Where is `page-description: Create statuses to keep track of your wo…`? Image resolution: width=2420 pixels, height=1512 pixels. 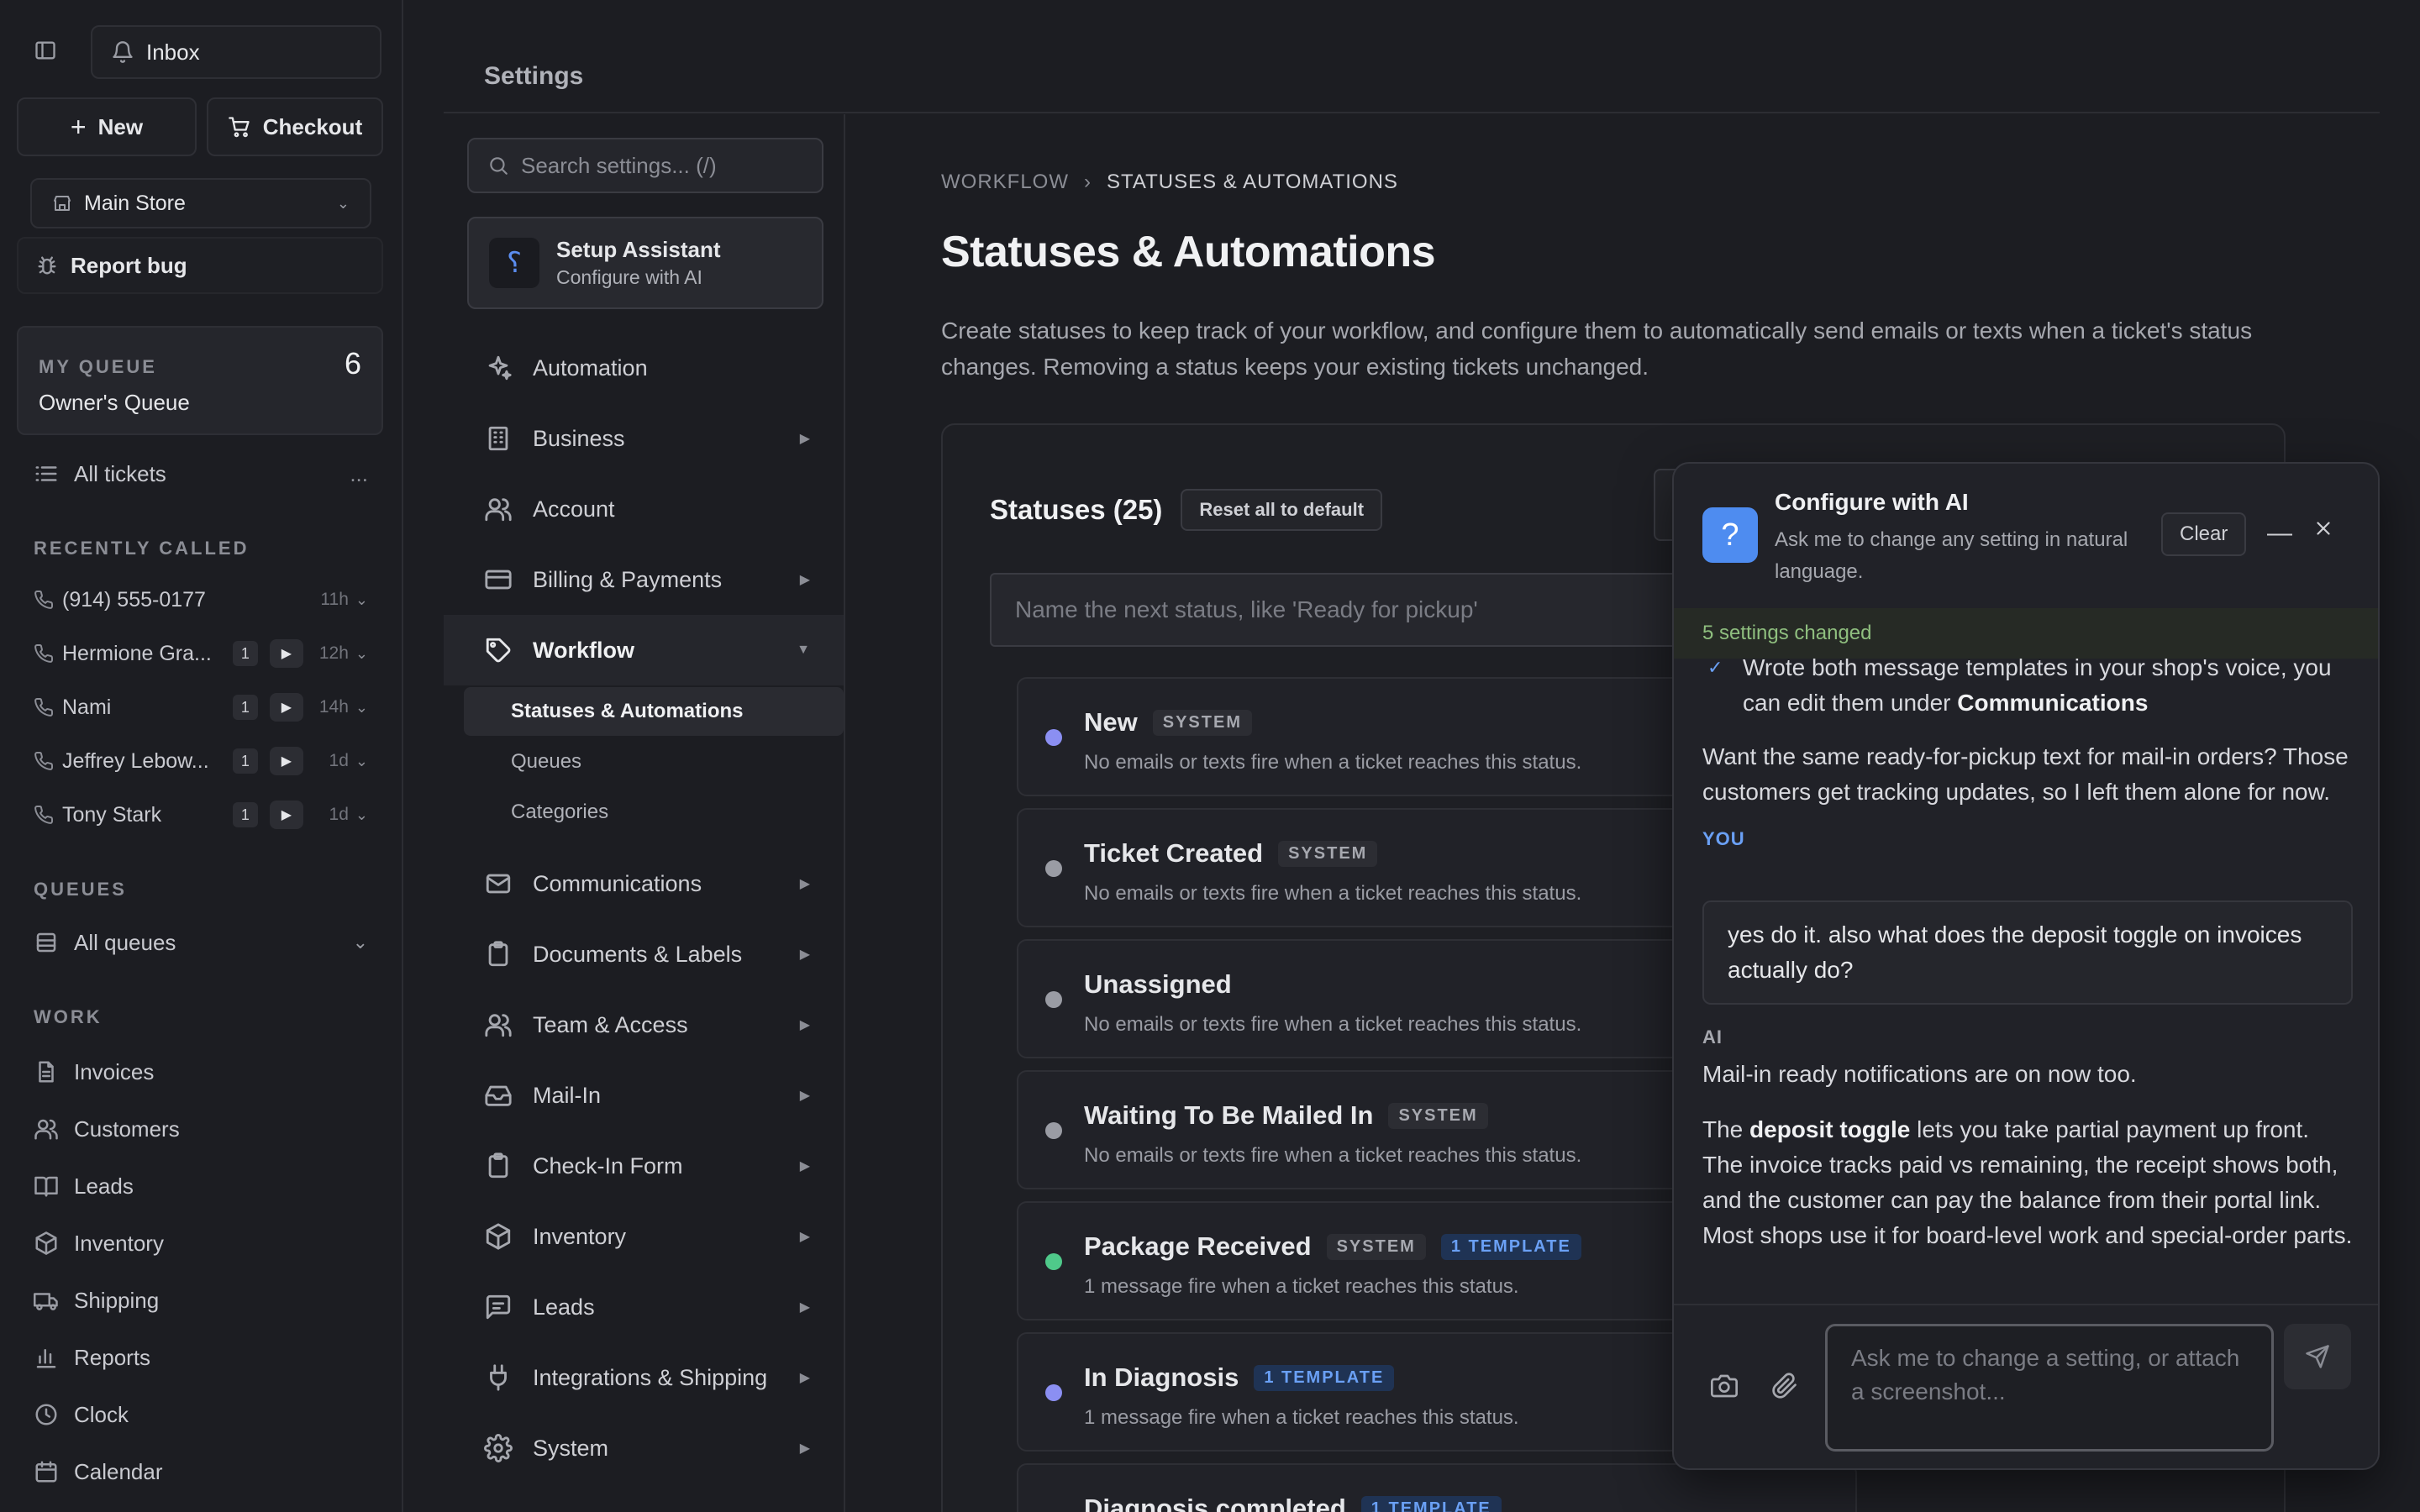
page-description: Create statuses to keep track of your wo… is located at coordinates (1597, 349).